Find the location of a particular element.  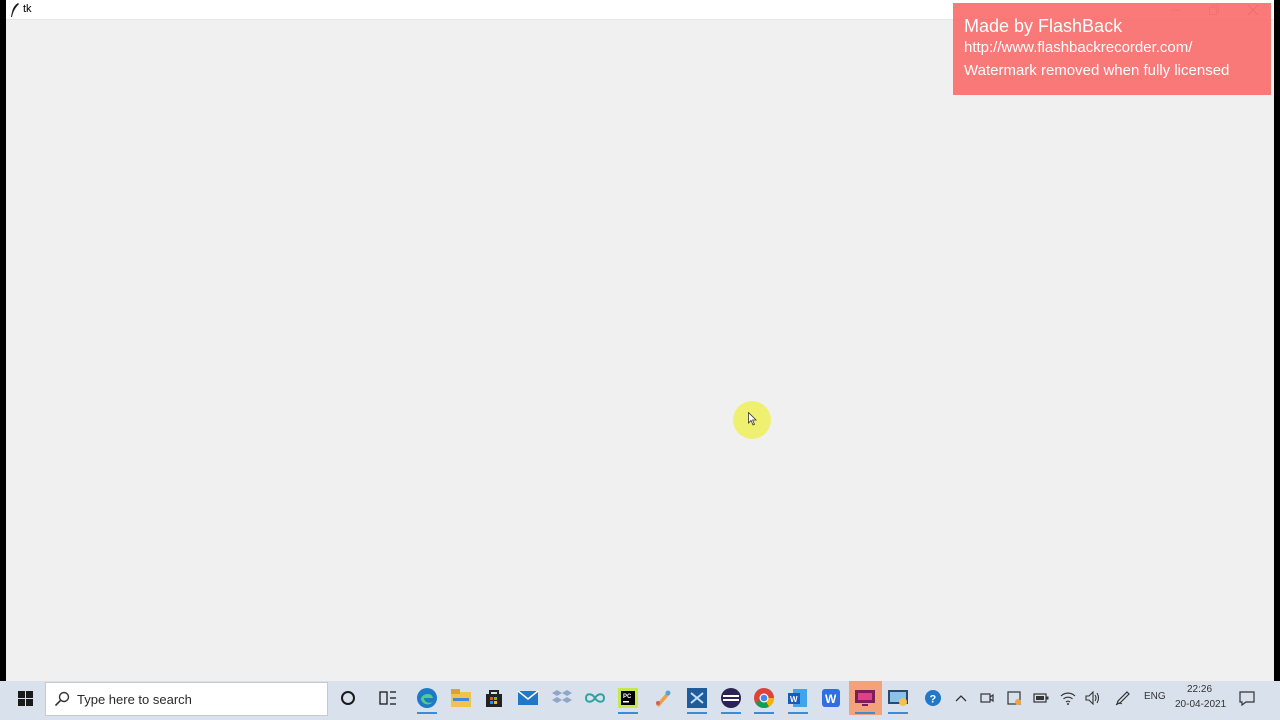

chevron-up-icon is located at coordinates (961, 698).